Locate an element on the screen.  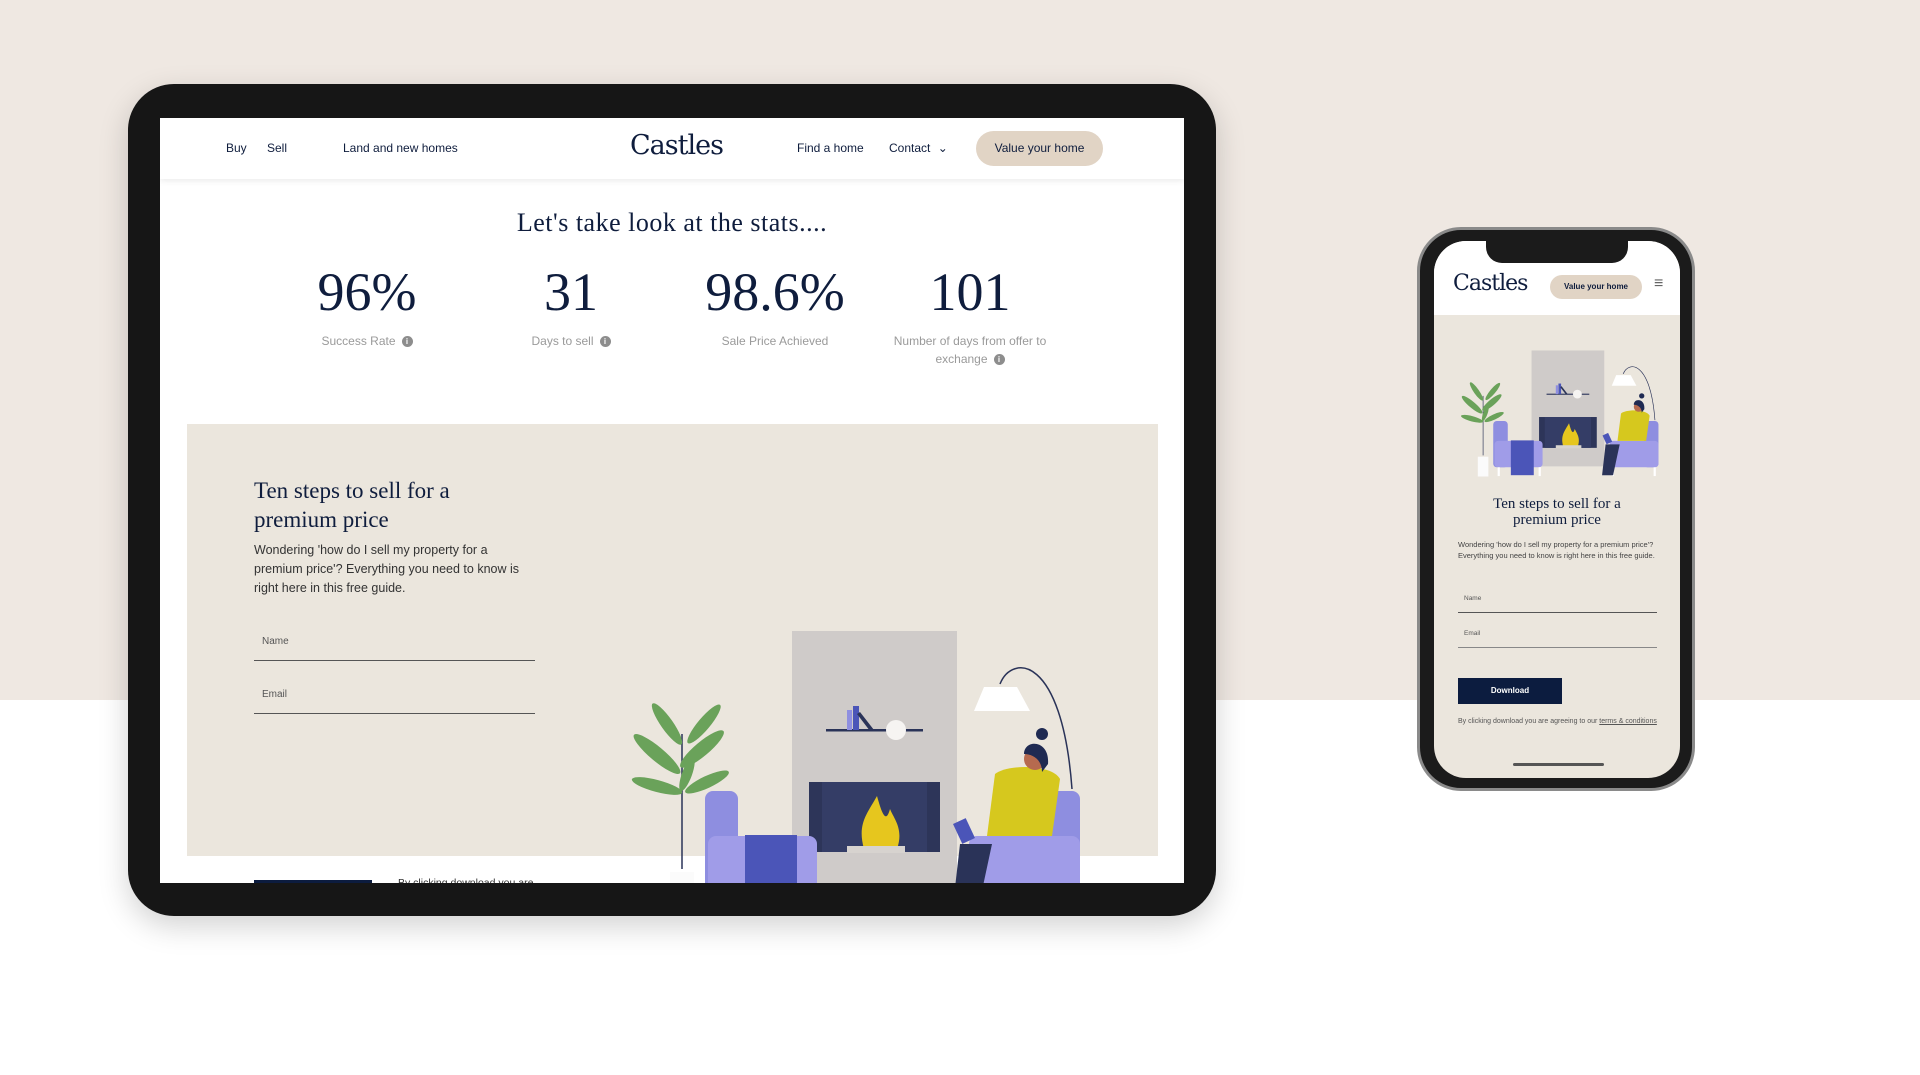
nav-contact: Contact ⌄ is located at coordinates (918, 148).